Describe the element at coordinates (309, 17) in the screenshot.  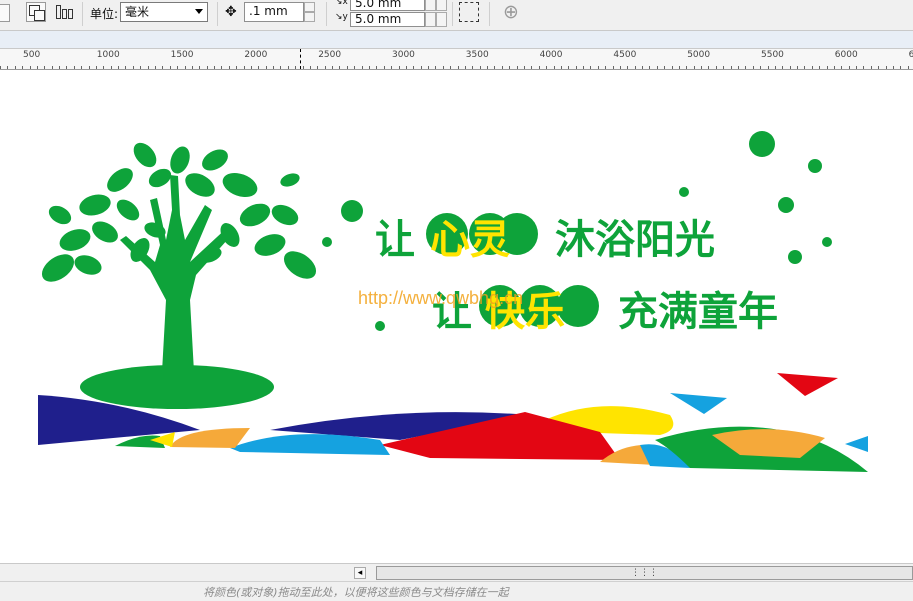
I see `nudge-down-button` at that location.